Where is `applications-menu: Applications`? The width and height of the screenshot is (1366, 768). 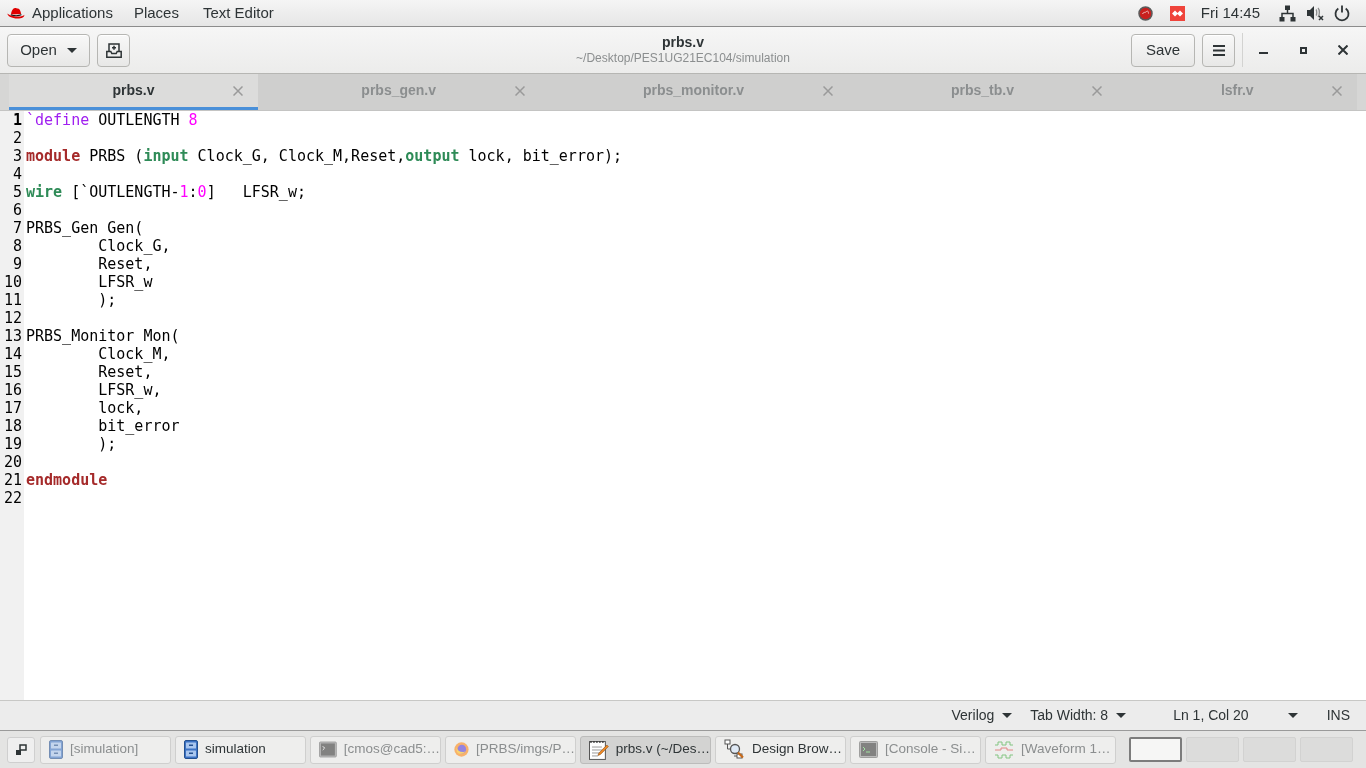
applications-menu: Applications is located at coordinates (61, 13).